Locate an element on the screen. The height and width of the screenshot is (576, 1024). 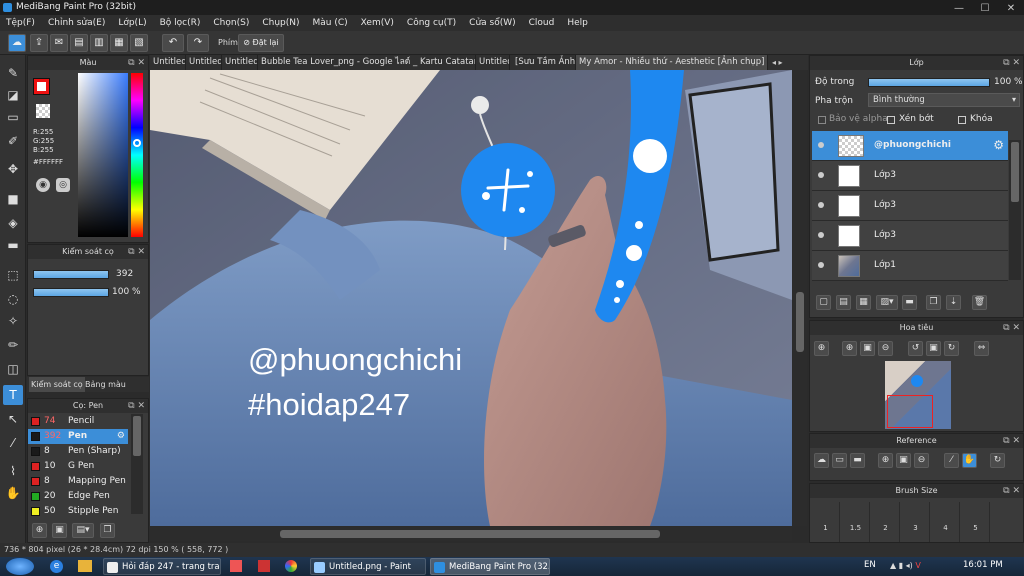
brush-size-cell: 5 is located at coordinates (976, 522).